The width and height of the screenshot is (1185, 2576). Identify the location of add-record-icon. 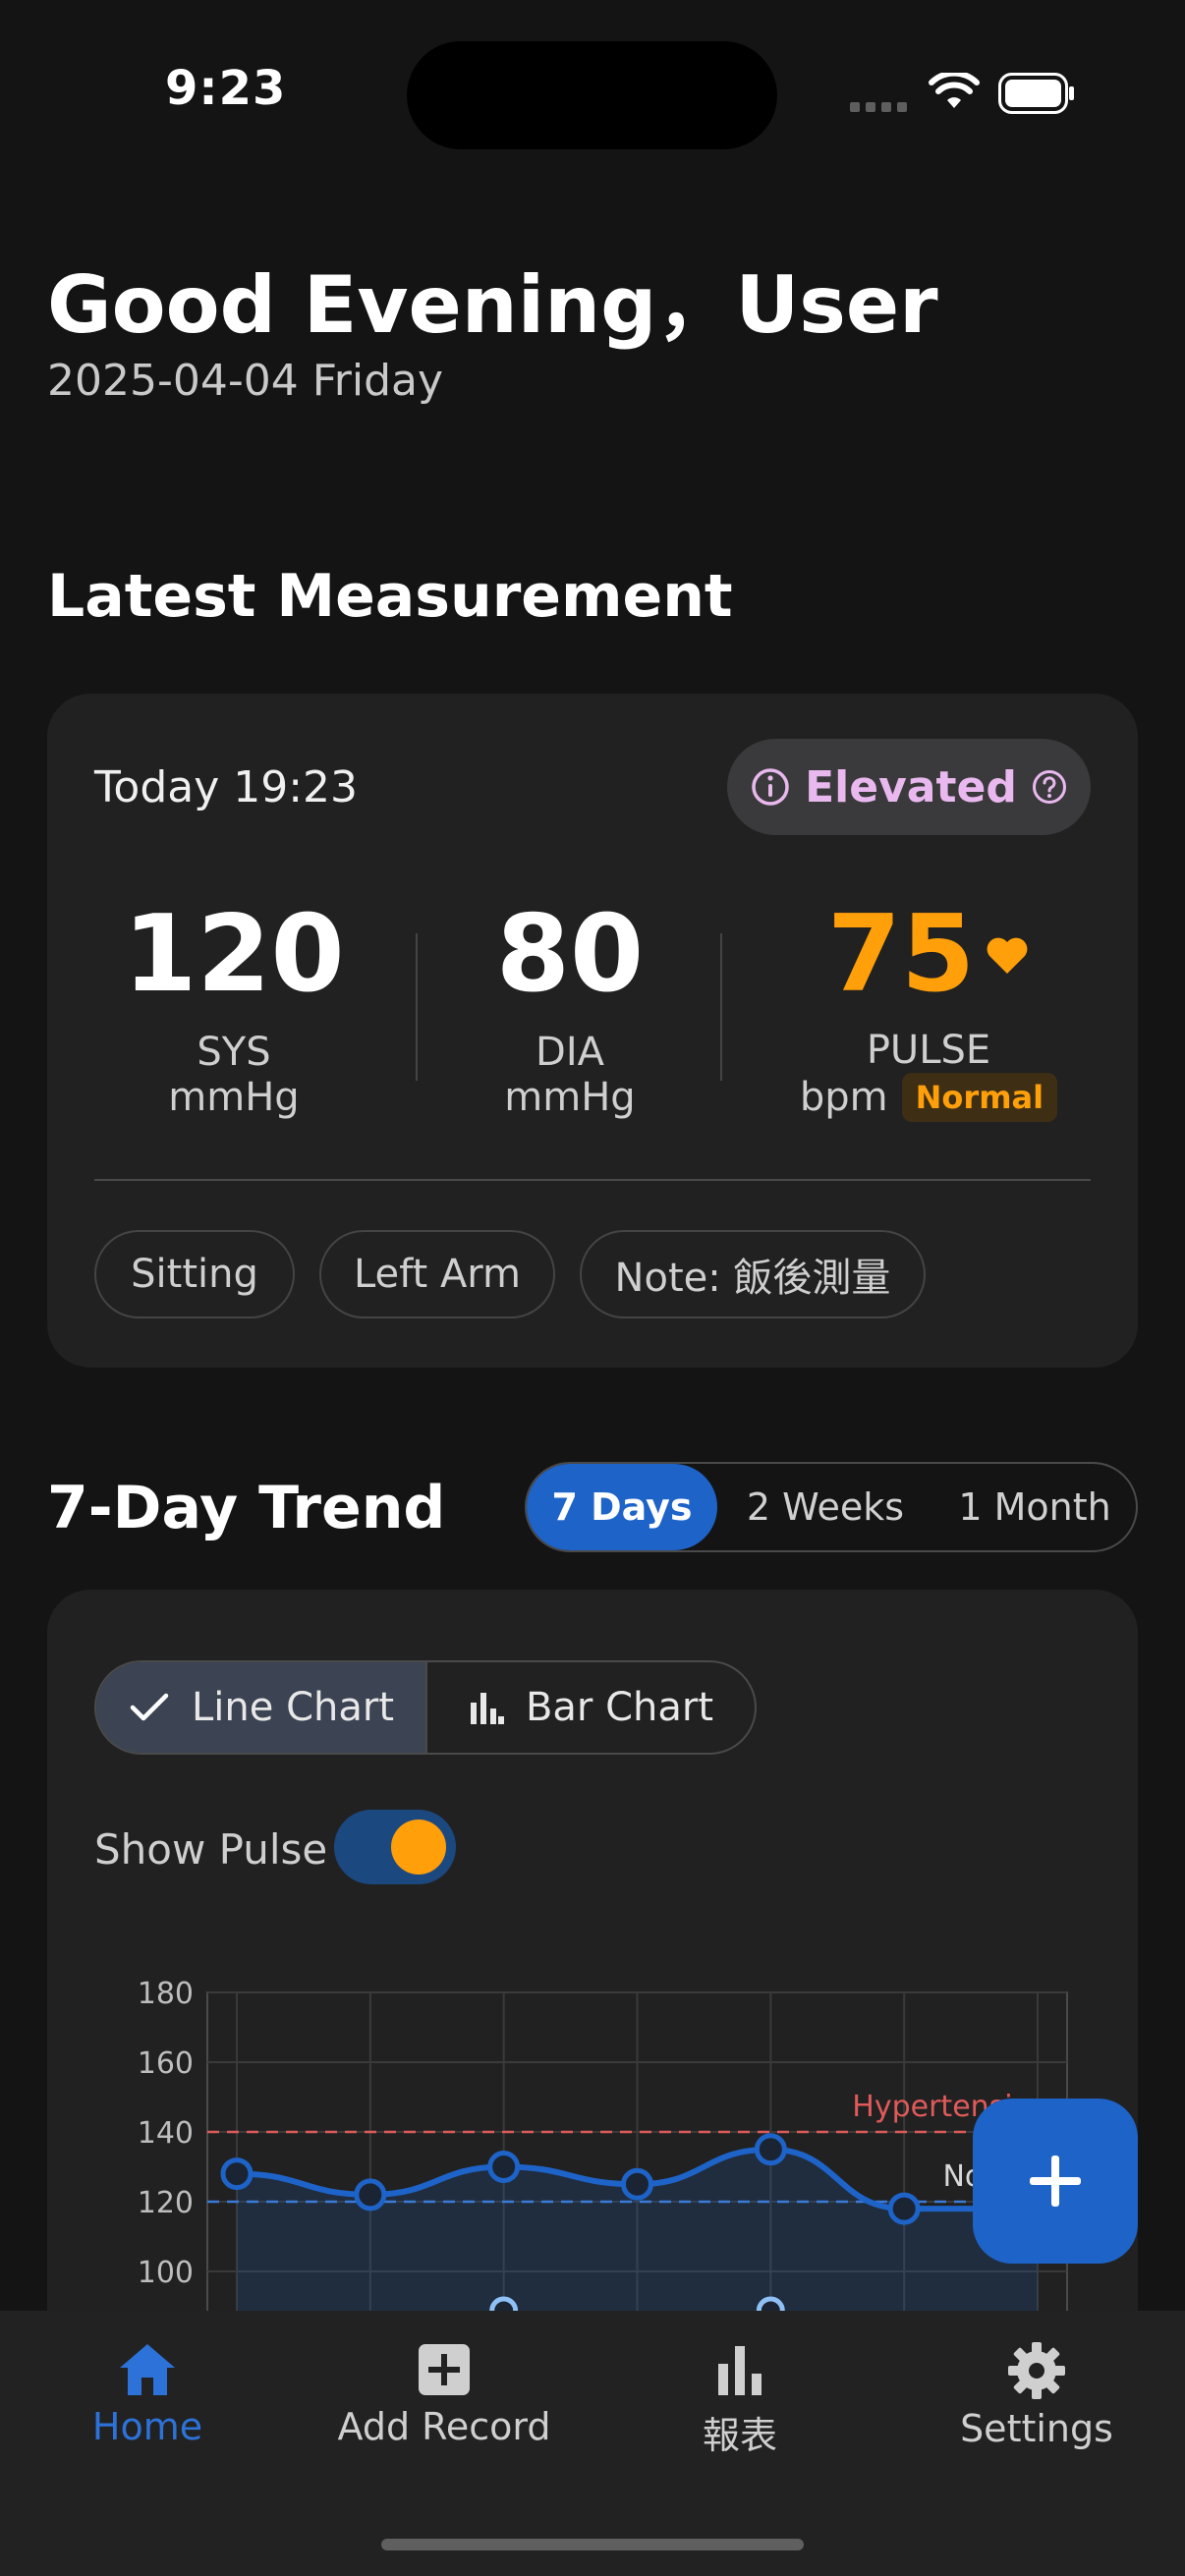
(445, 2369).